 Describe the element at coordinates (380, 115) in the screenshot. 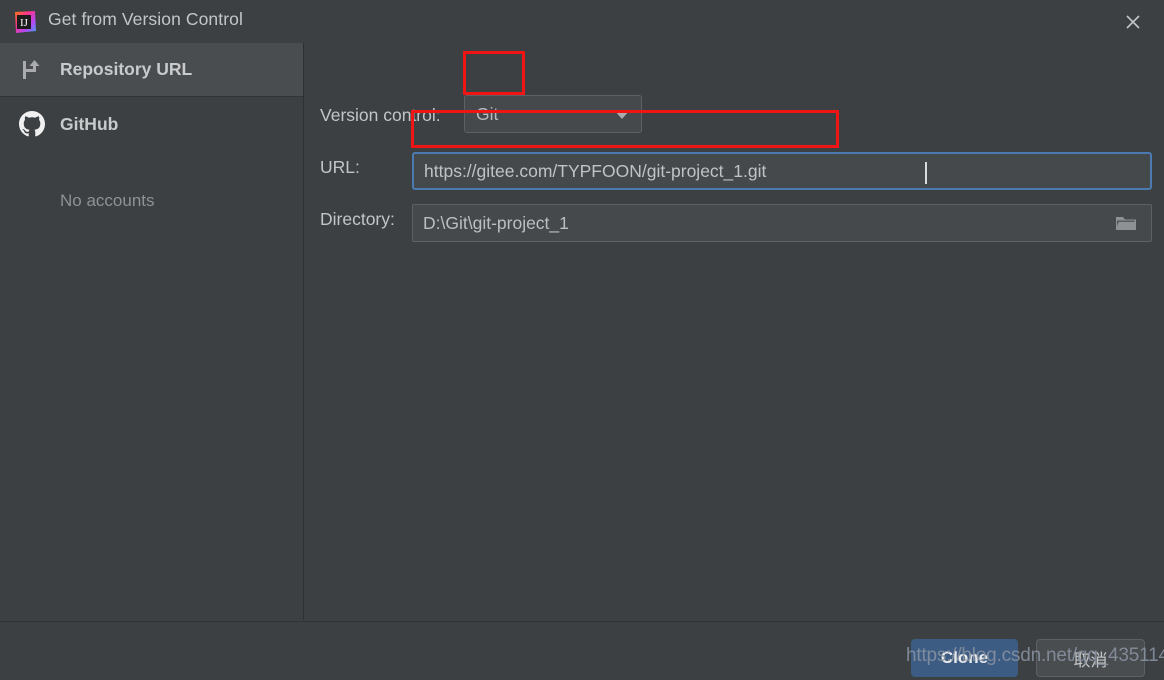

I see `version-control-label: Version control:` at that location.